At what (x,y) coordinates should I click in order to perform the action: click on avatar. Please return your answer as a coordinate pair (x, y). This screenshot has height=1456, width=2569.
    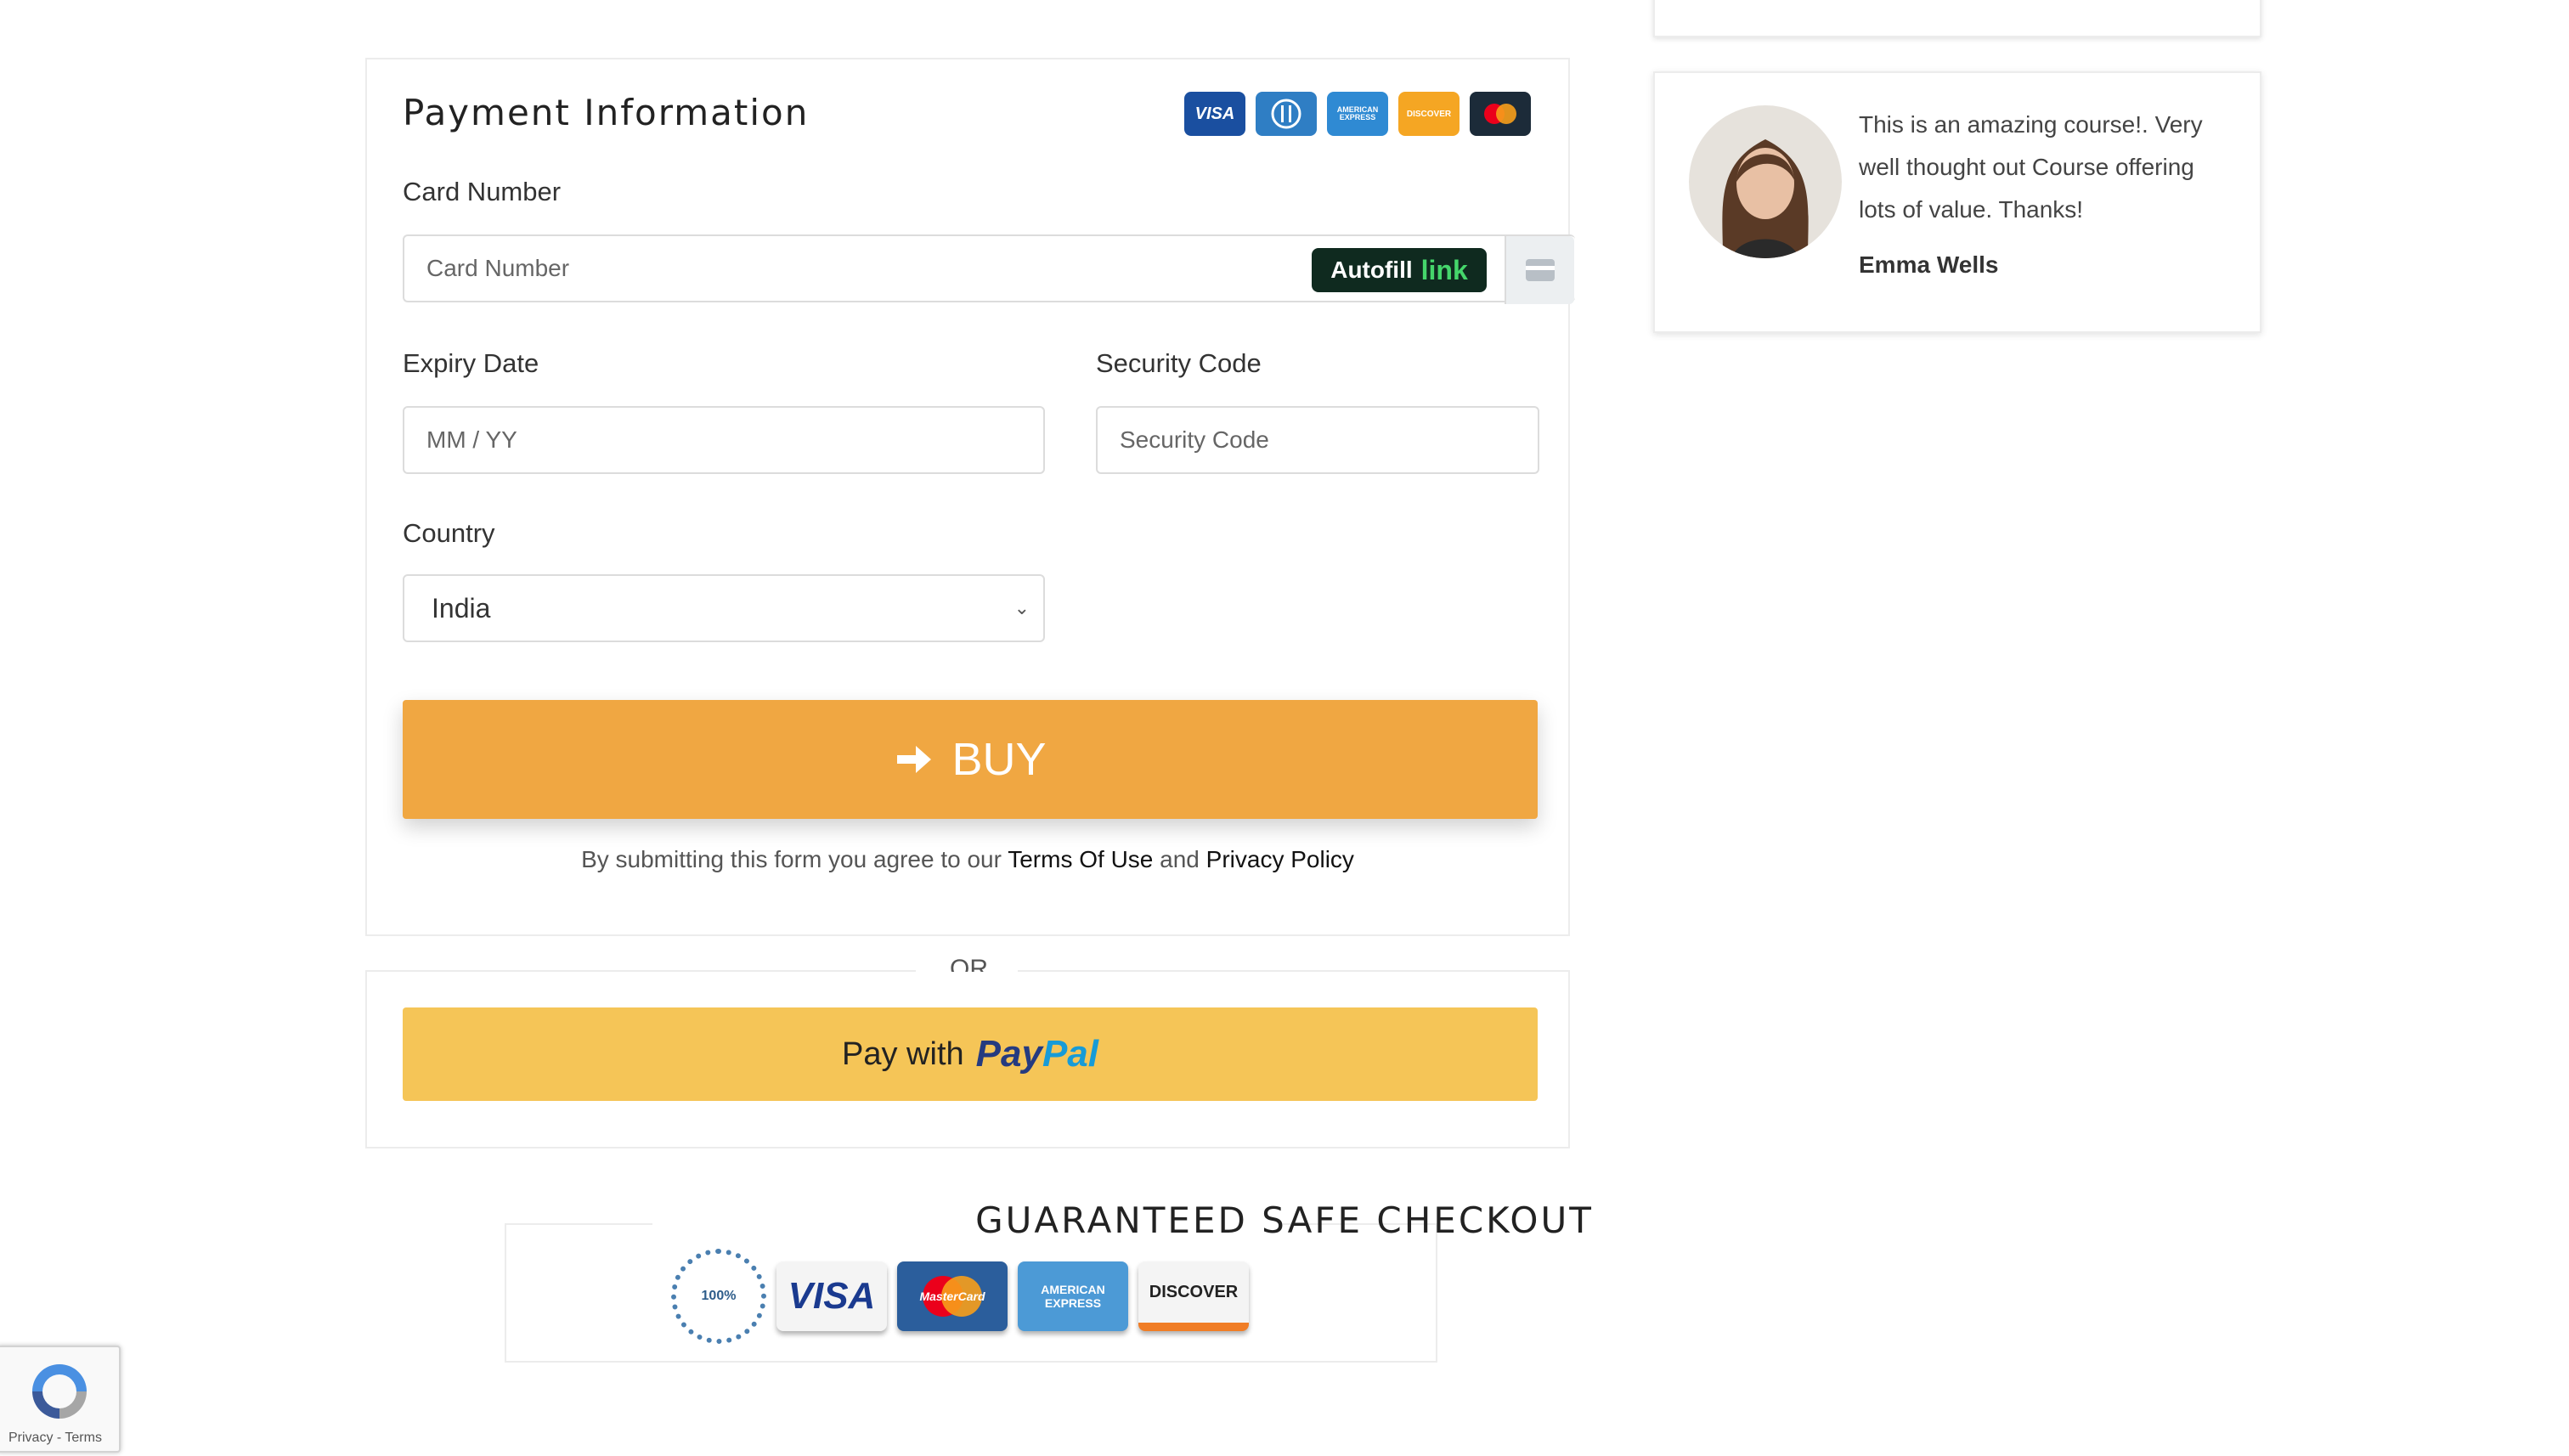
    Looking at the image, I should click on (1766, 182).